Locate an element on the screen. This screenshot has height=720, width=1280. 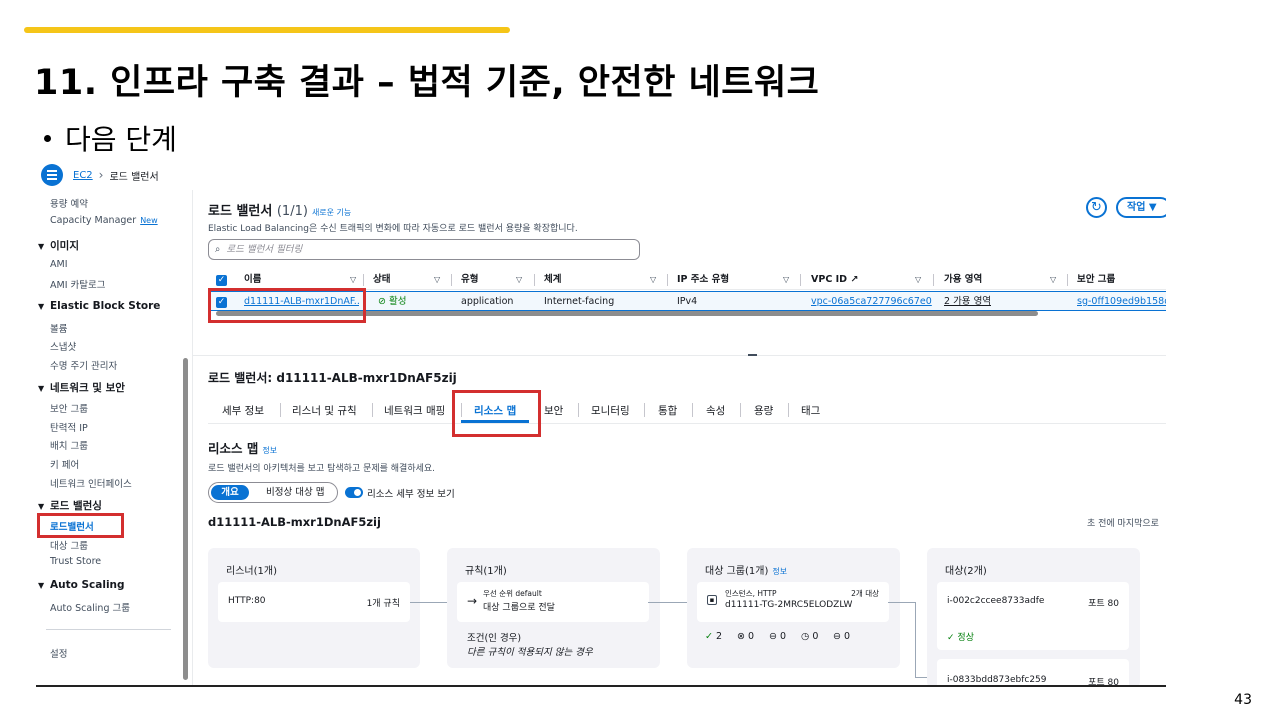
targets-title: 대상(2개) is located at coordinates (966, 571).